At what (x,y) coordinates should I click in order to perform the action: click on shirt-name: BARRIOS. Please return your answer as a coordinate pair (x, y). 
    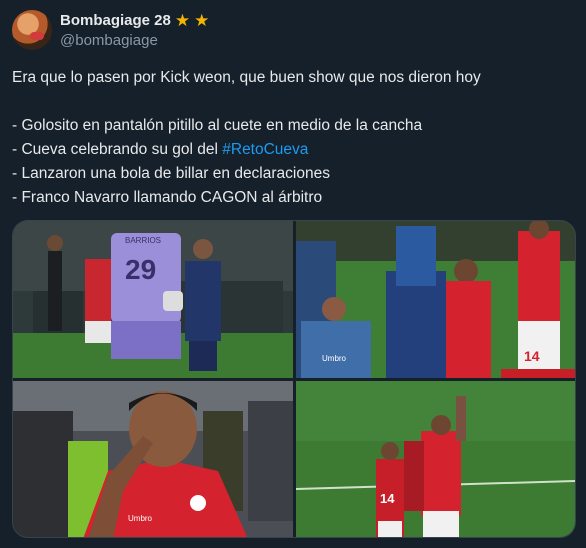
    Looking at the image, I should click on (143, 240).